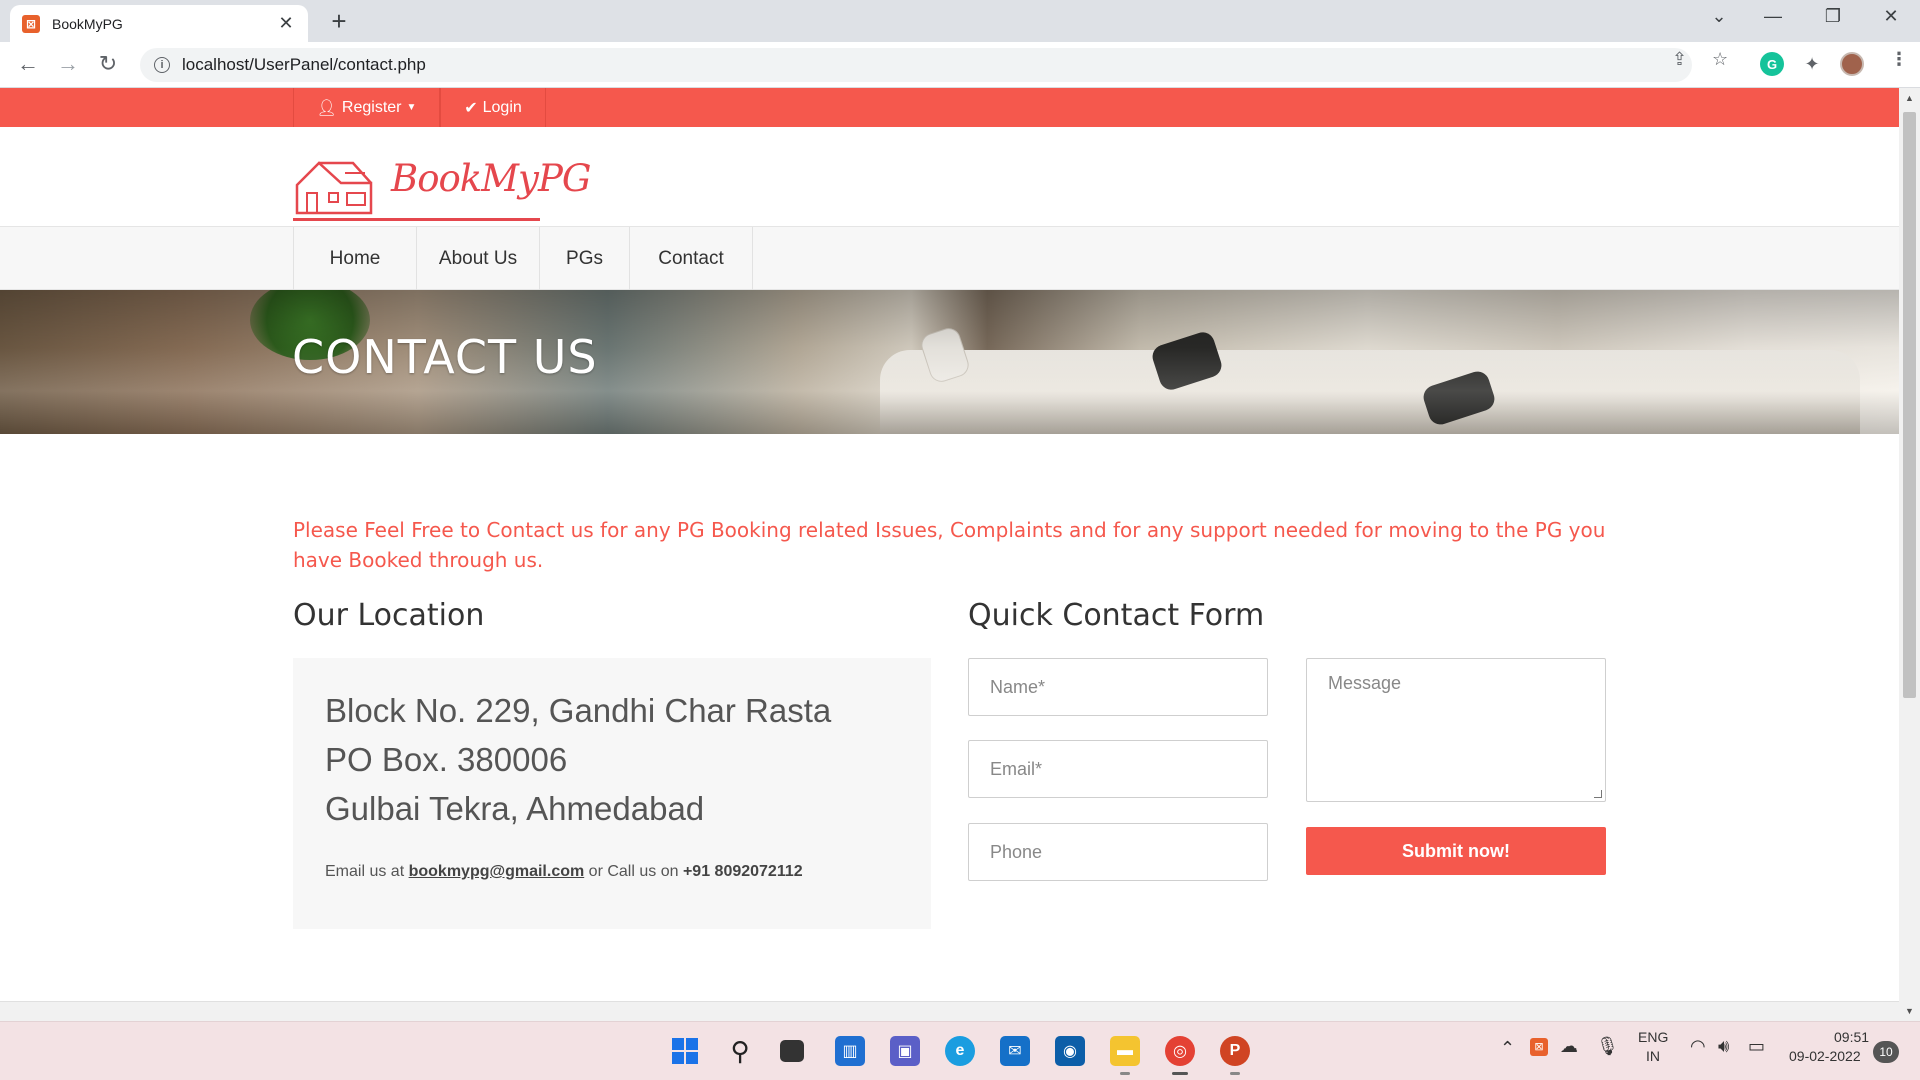 The image size is (1920, 1080). What do you see at coordinates (445, 357) in the screenshot?
I see `page-title: CONTACT US` at bounding box center [445, 357].